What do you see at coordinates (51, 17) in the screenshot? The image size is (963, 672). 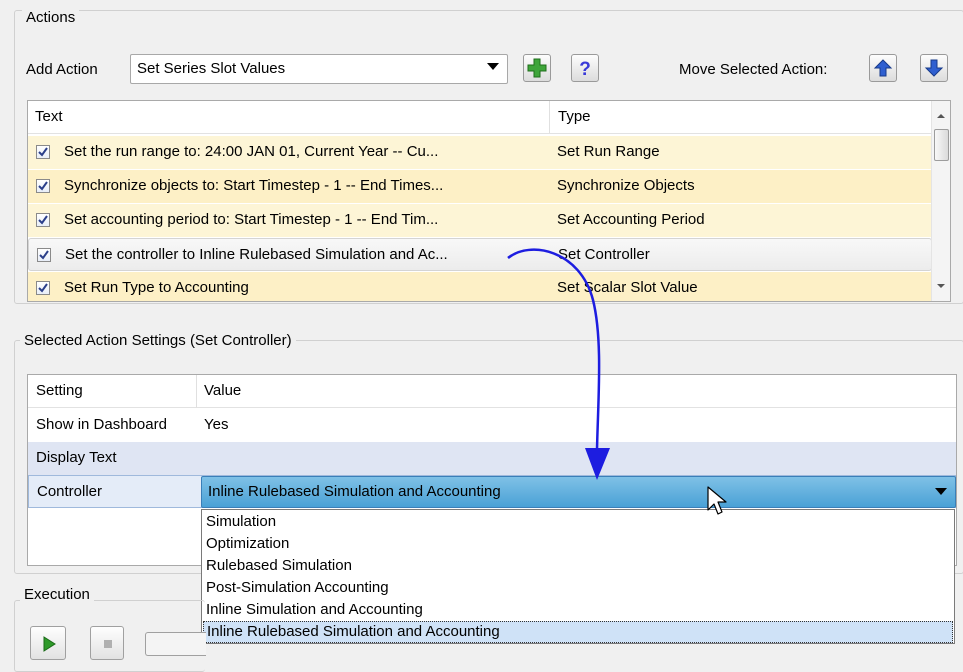 I see `actions-group-title: Actions` at bounding box center [51, 17].